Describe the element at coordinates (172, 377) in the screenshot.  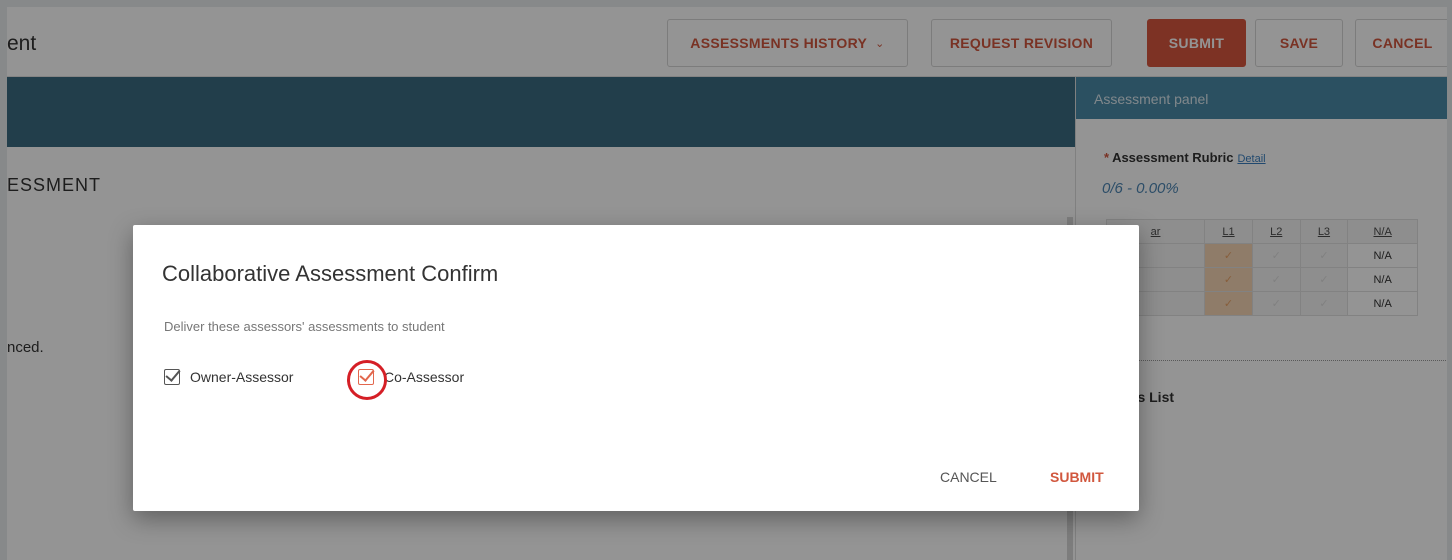
I see `checkbox-checked-icon` at that location.